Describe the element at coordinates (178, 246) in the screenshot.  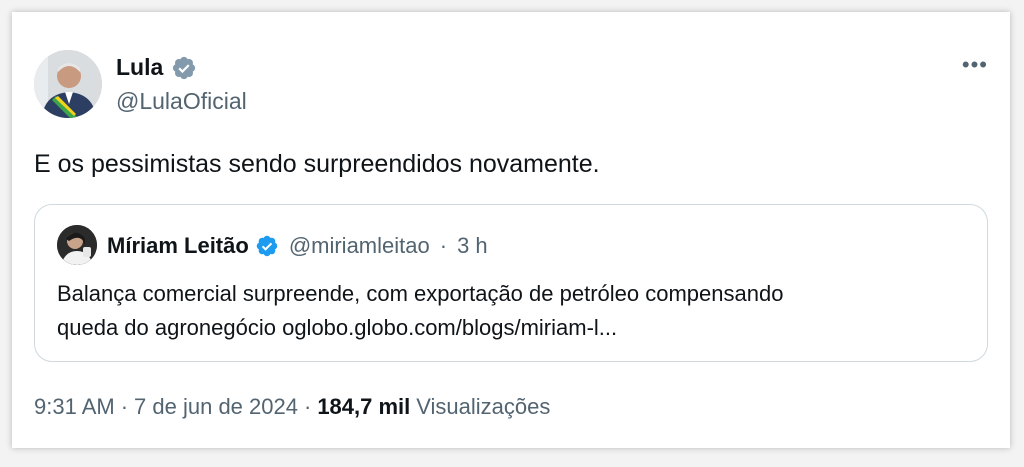
I see `quoted-author-name: Míriam Leitão` at that location.